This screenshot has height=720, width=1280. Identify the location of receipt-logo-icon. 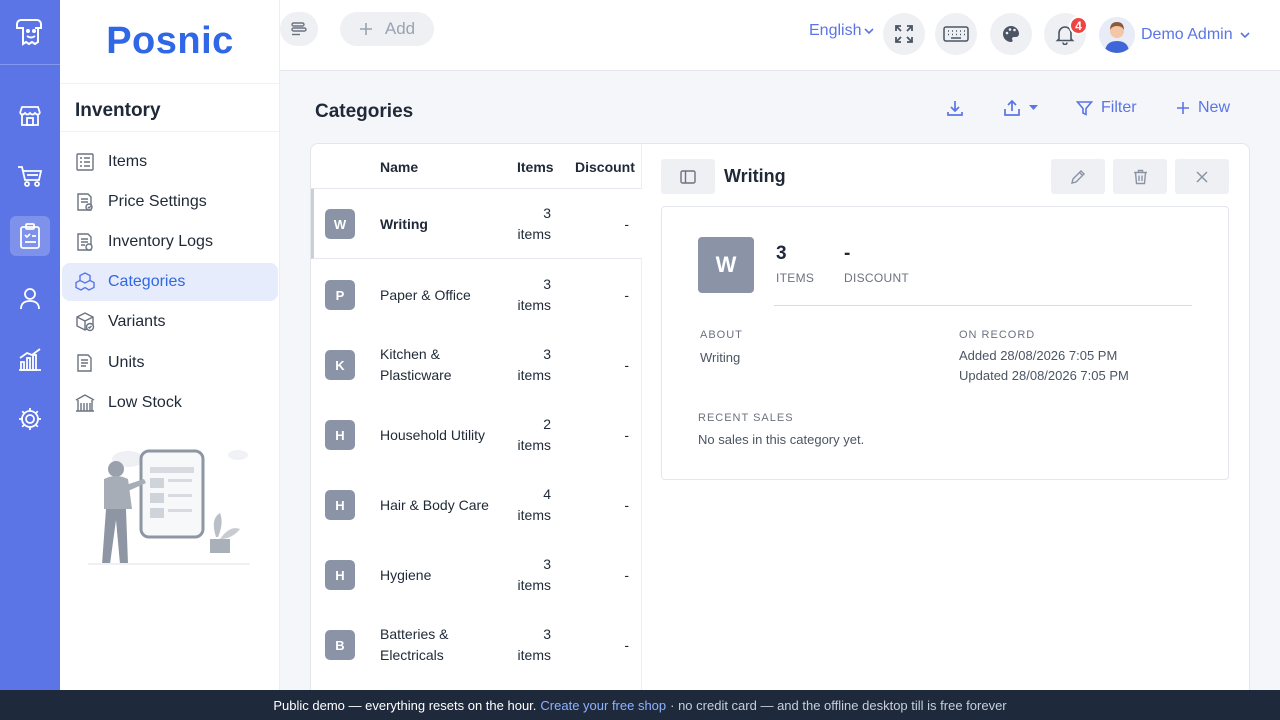
(30, 32).